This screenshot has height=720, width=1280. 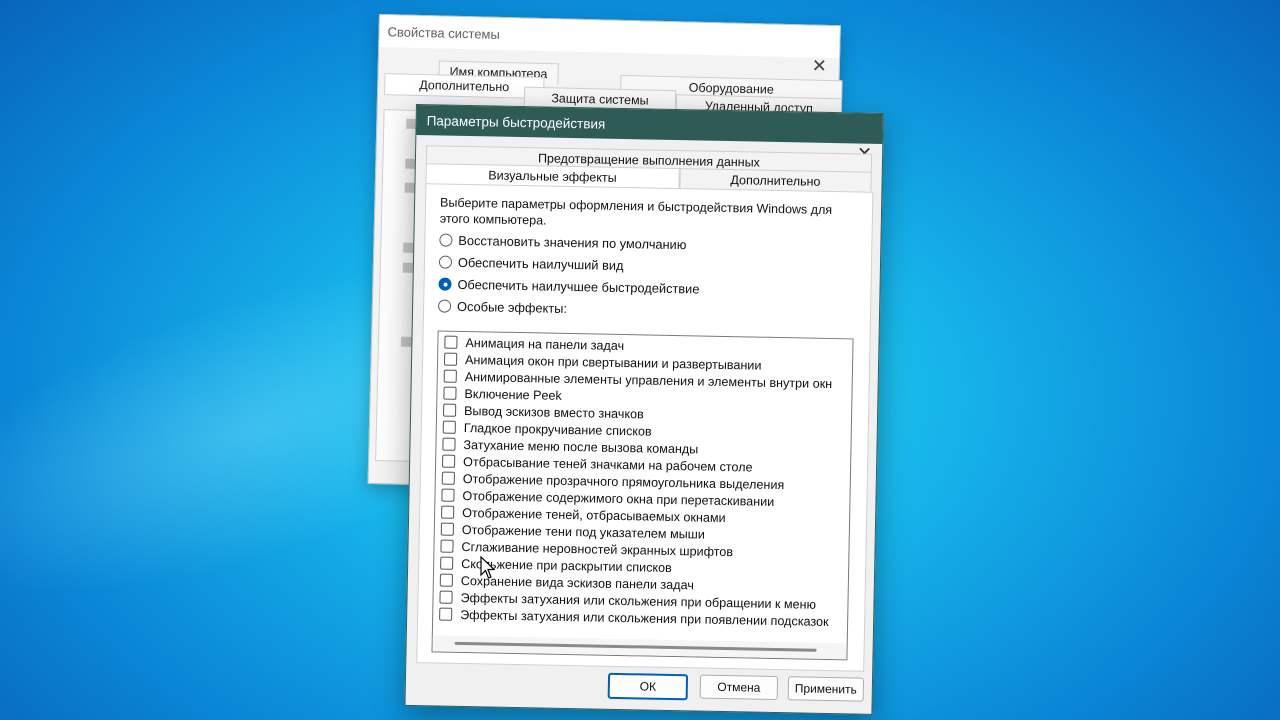 What do you see at coordinates (464, 86) in the screenshot?
I see `tab-advanced: Дополнительно` at bounding box center [464, 86].